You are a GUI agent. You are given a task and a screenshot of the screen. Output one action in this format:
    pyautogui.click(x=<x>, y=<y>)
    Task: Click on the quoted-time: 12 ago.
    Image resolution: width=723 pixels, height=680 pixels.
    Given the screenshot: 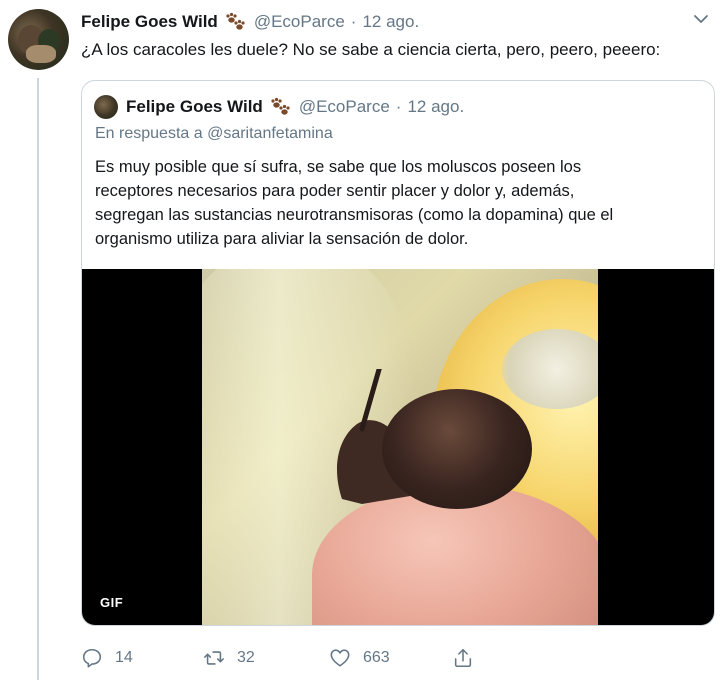 What is the action you would take?
    pyautogui.click(x=436, y=106)
    